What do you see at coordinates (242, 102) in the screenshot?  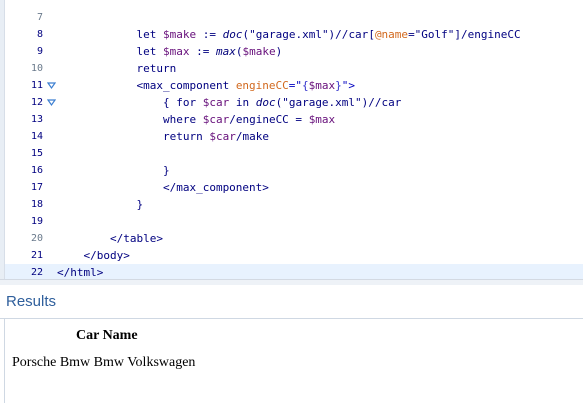 I see `code-token: in` at bounding box center [242, 102].